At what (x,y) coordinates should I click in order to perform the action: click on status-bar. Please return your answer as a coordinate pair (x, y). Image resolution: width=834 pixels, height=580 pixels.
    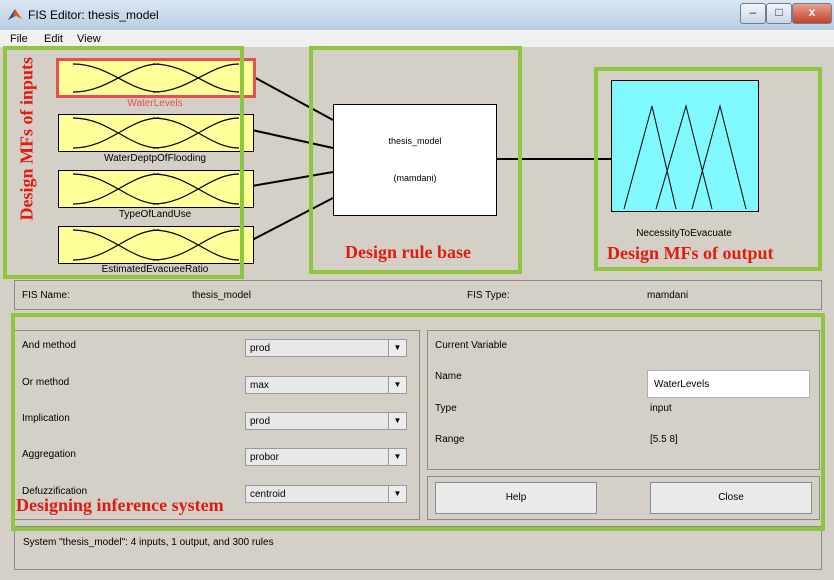
    Looking at the image, I should click on (418, 548).